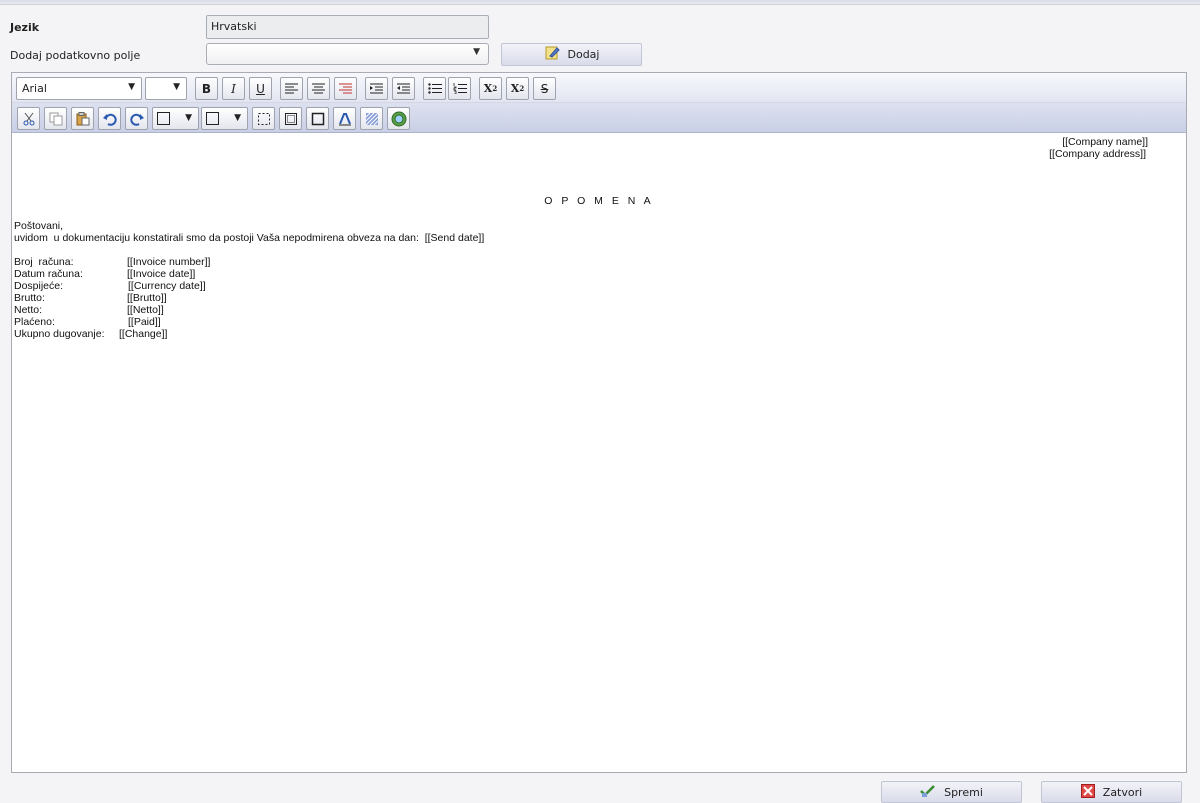 The height and width of the screenshot is (803, 1200). Describe the element at coordinates (144, 322) in the screenshot. I see `field-value: [[Paid]]` at that location.